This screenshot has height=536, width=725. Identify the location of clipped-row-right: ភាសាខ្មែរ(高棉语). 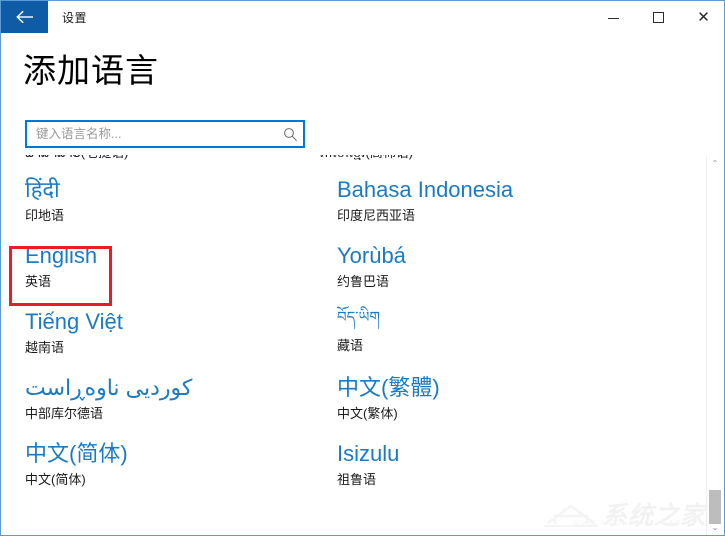
(362, 159).